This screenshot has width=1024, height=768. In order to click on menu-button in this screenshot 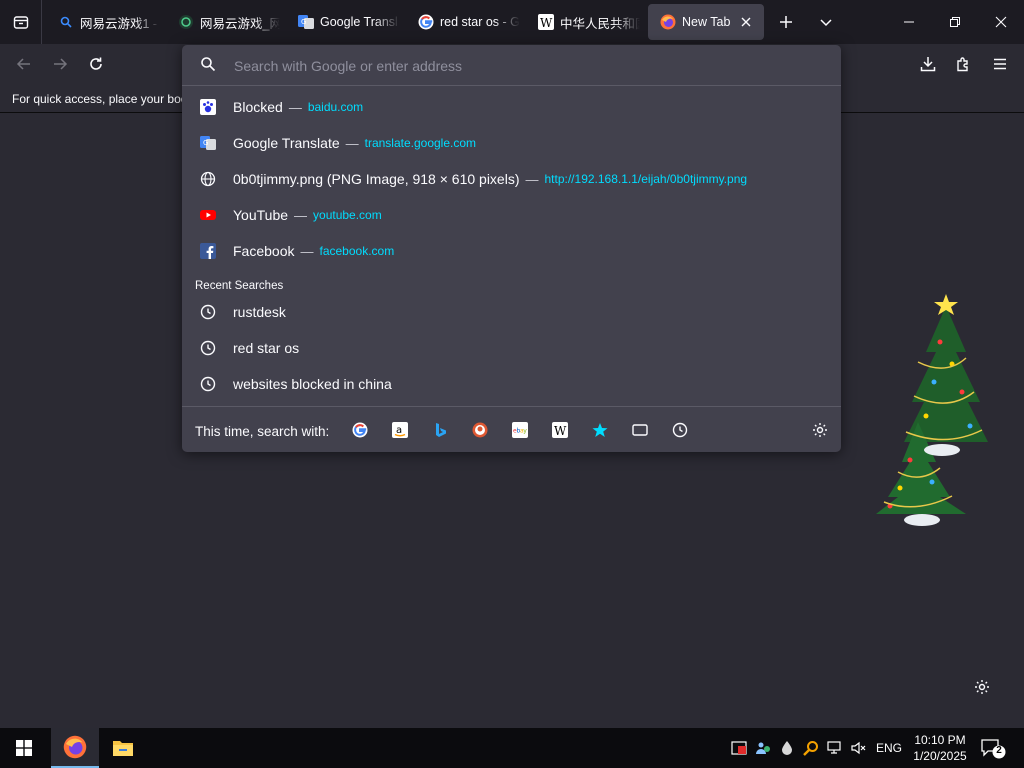, I will do `click(1000, 64)`.